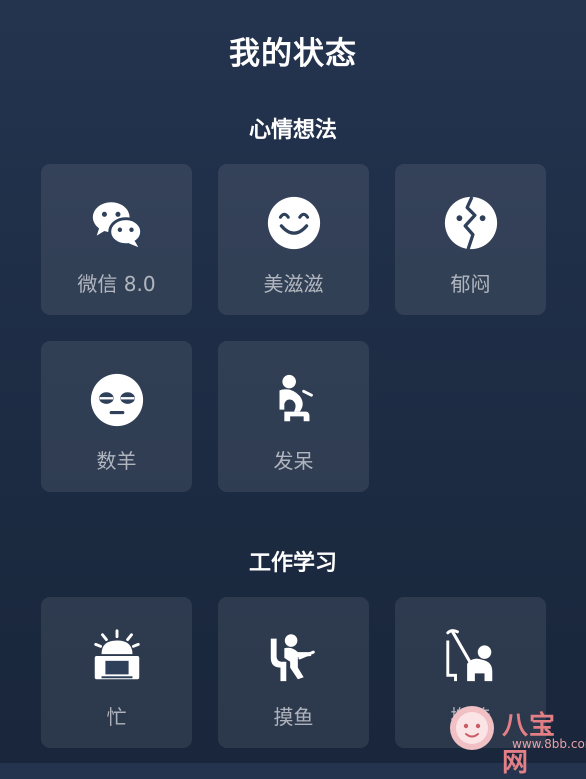 The height and width of the screenshot is (779, 586). Describe the element at coordinates (549, 744) in the screenshot. I see `watermark-url: www.8bb.com` at that location.